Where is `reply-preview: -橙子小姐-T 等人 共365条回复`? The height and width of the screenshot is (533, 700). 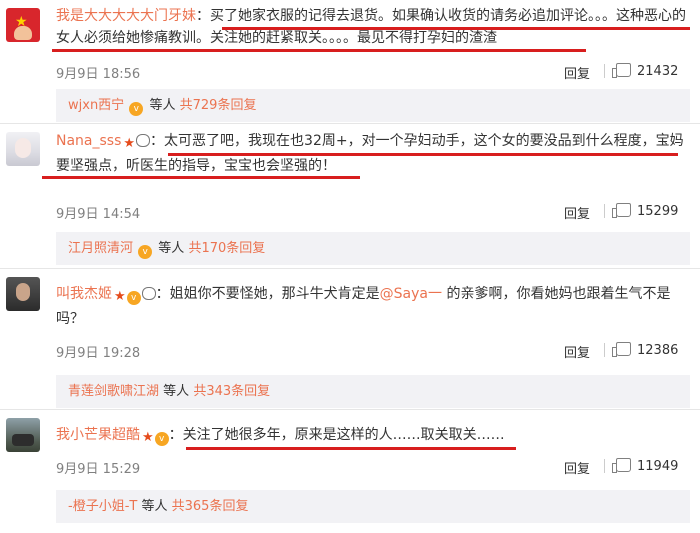 reply-preview: -橙子小姐-T 等人 共365条回复 is located at coordinates (373, 506).